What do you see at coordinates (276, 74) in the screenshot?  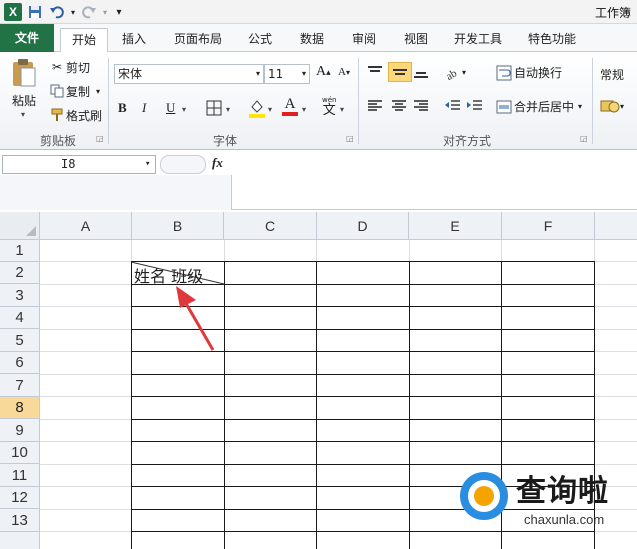 I see `font-size-value: 11` at bounding box center [276, 74].